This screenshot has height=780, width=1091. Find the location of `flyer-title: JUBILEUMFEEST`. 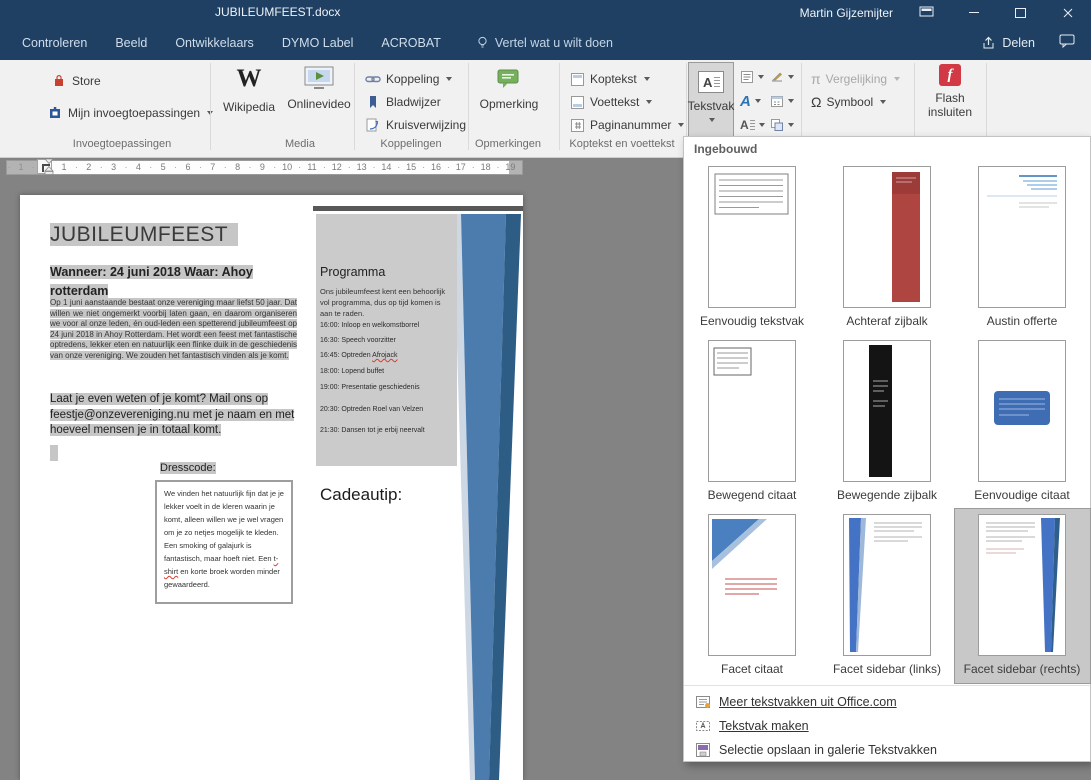

flyer-title: JUBILEUMFEEST is located at coordinates (144, 235).